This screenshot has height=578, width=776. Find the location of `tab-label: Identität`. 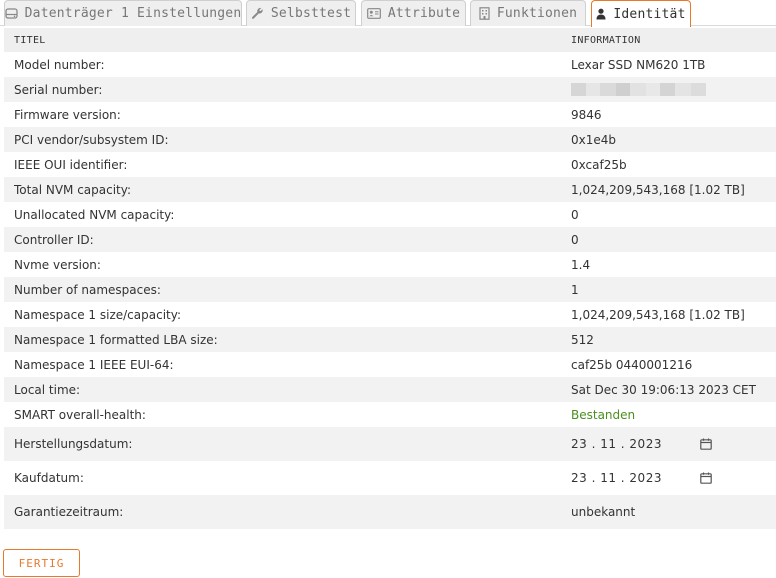

tab-label: Identität is located at coordinates (649, 14).